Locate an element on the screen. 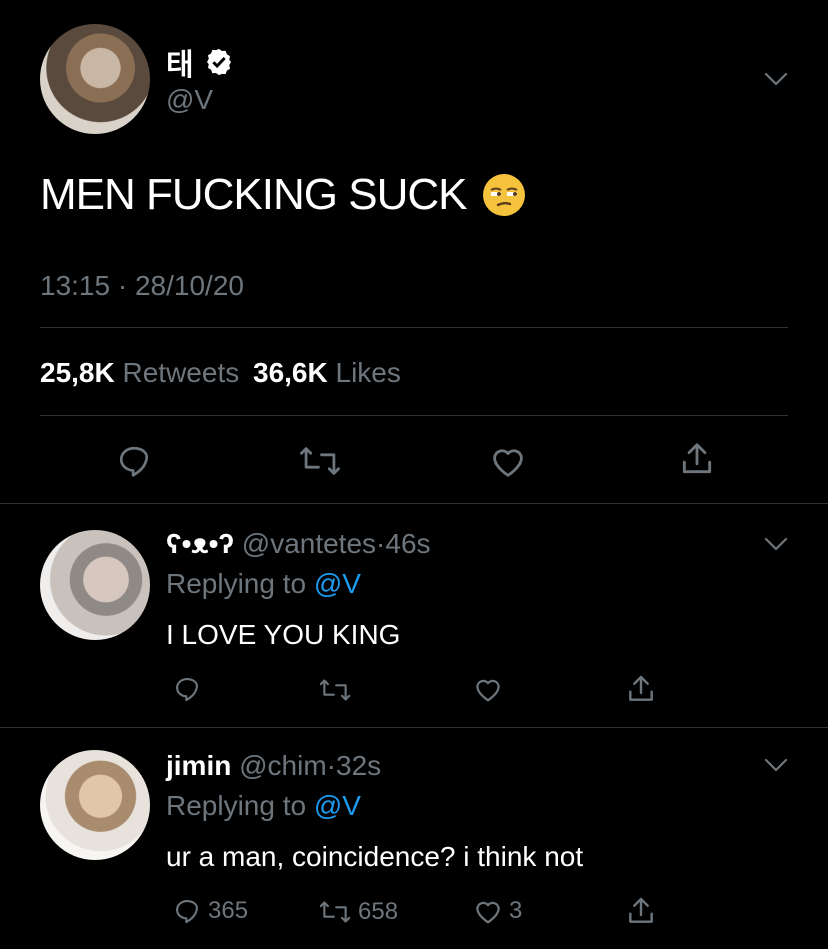 This screenshot has height=949, width=828. reply-header: jimin @chim·32s is located at coordinates (273, 766).